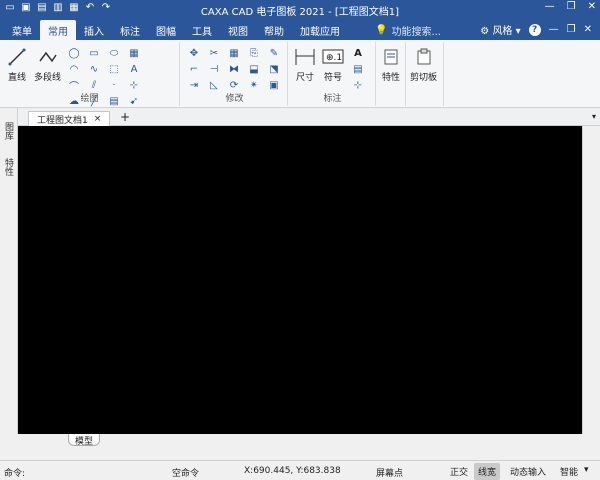 The height and width of the screenshot is (480, 600). What do you see at coordinates (238, 30) in the screenshot?
I see `tab-view: 视图` at bounding box center [238, 30].